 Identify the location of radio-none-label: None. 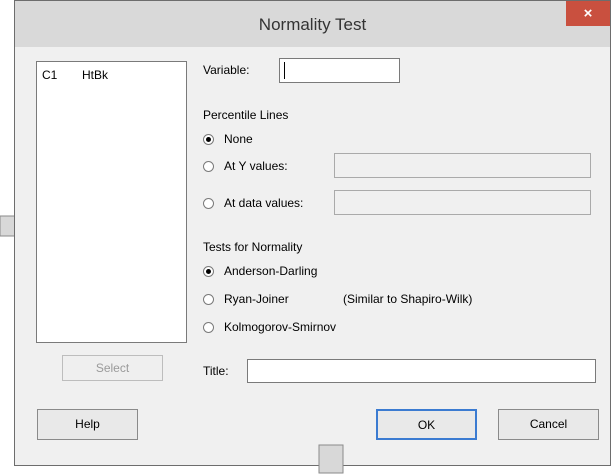
(238, 139).